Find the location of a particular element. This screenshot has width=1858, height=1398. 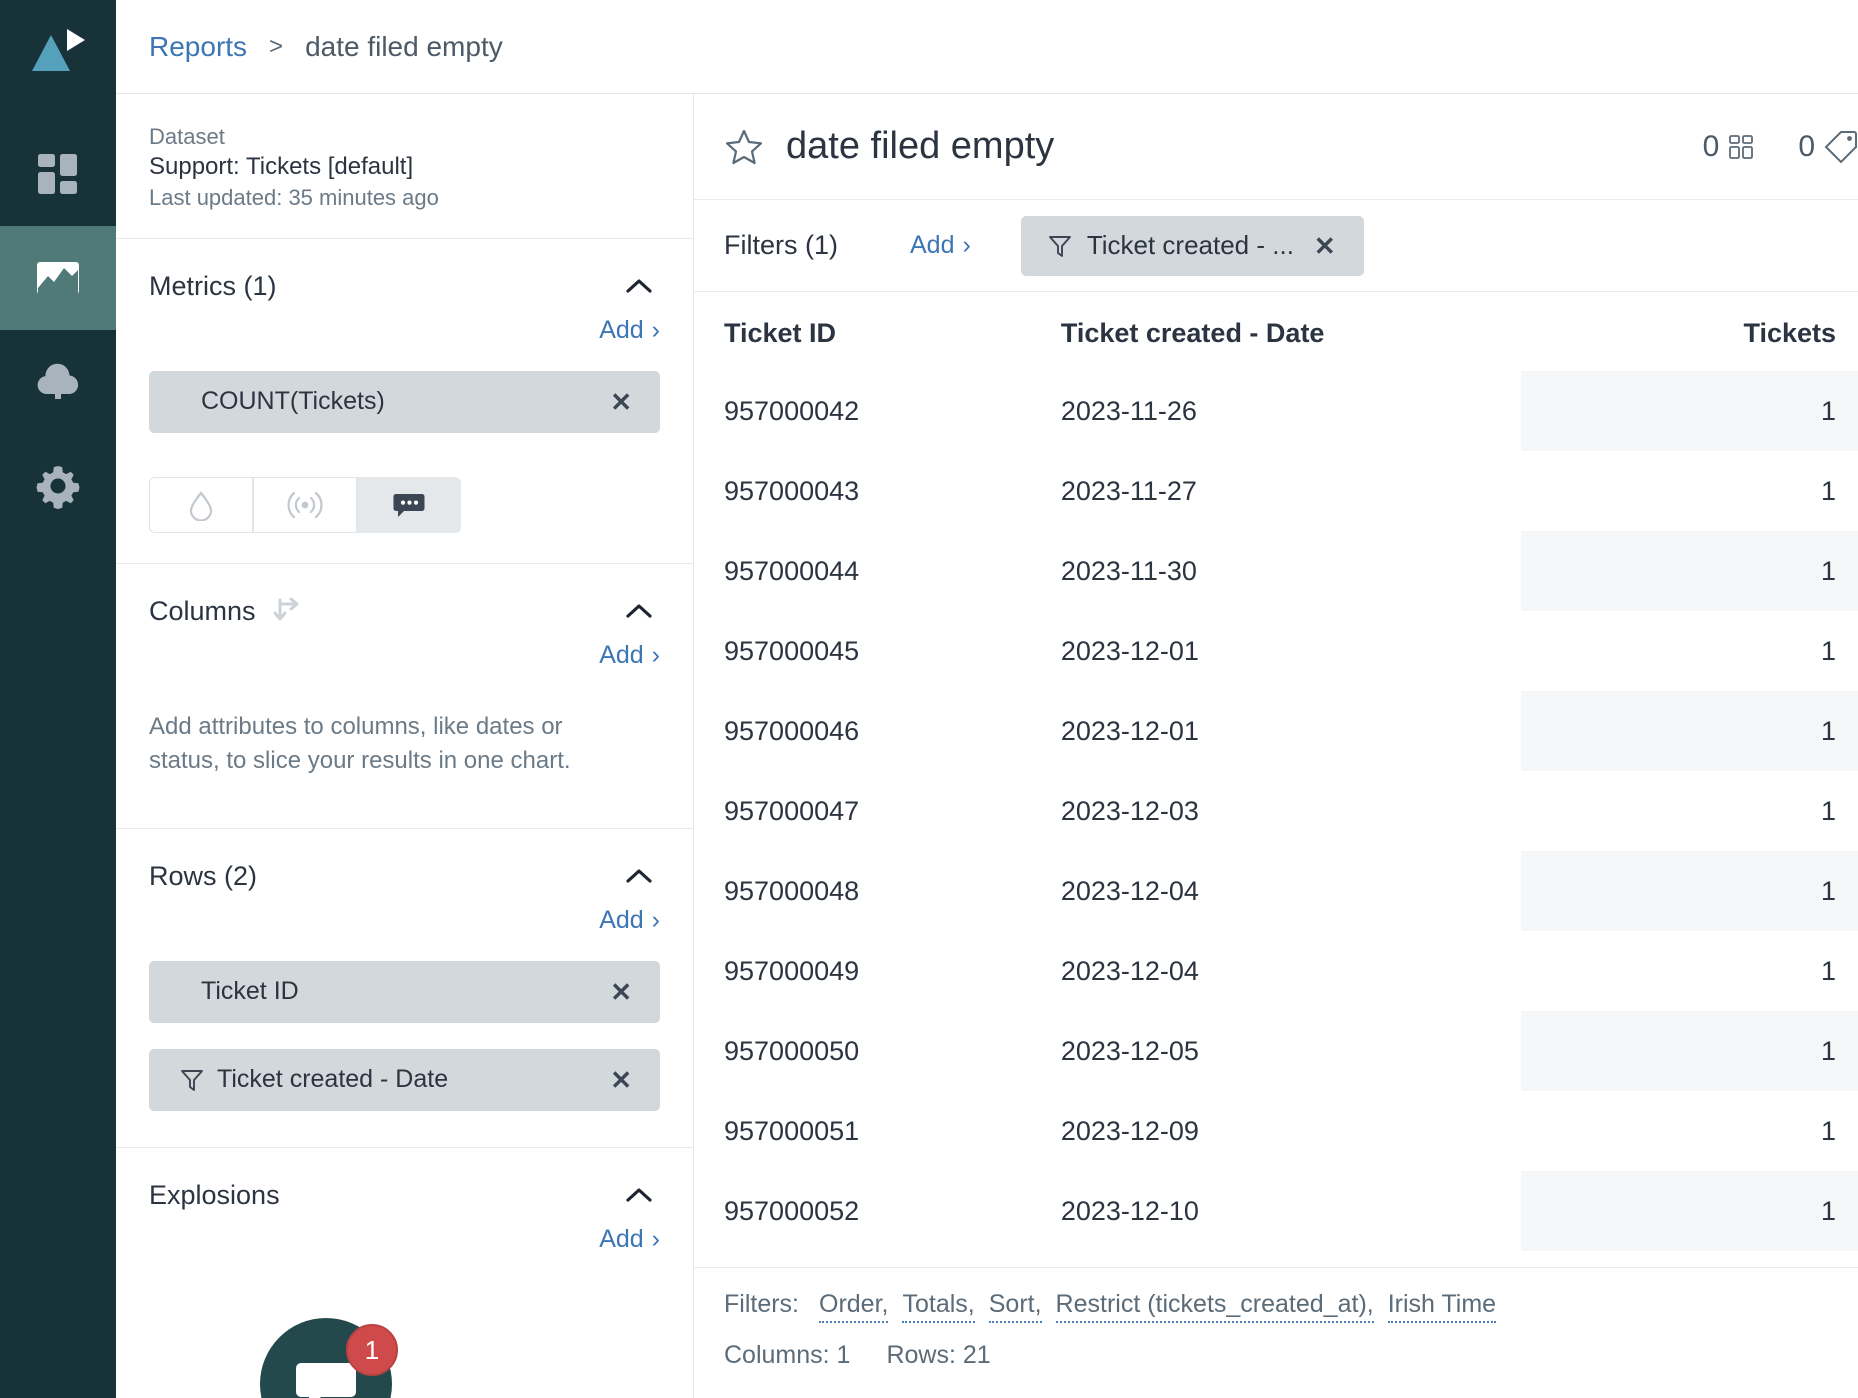

filters-add-link: Add › is located at coordinates (940, 245).